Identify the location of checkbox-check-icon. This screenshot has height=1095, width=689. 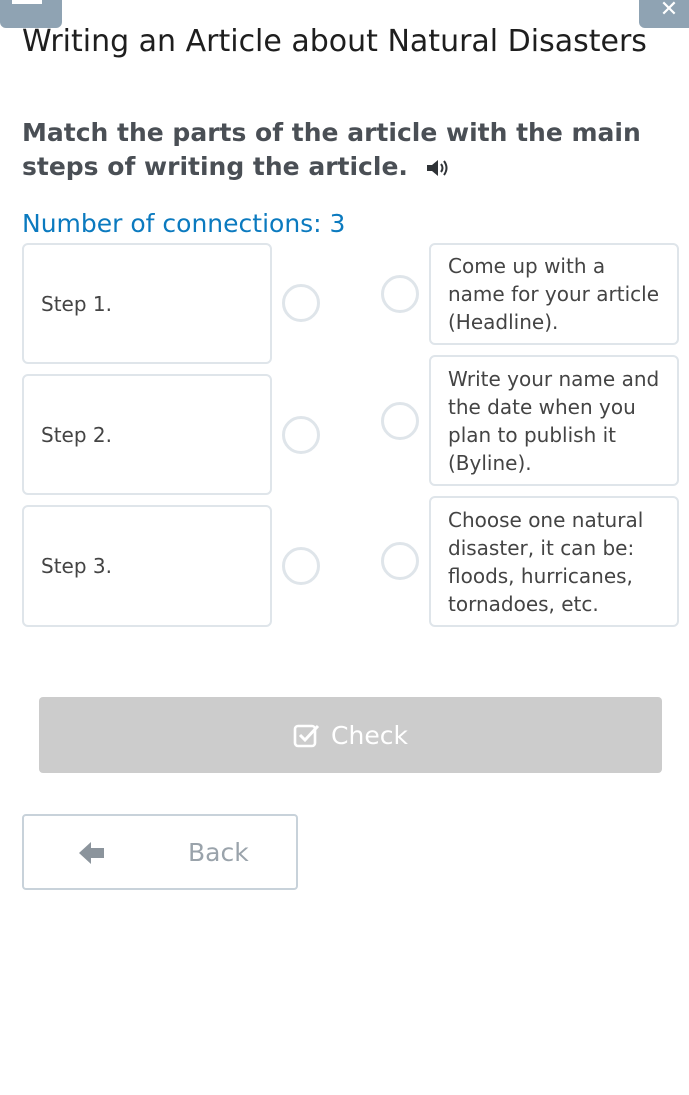
(306, 736).